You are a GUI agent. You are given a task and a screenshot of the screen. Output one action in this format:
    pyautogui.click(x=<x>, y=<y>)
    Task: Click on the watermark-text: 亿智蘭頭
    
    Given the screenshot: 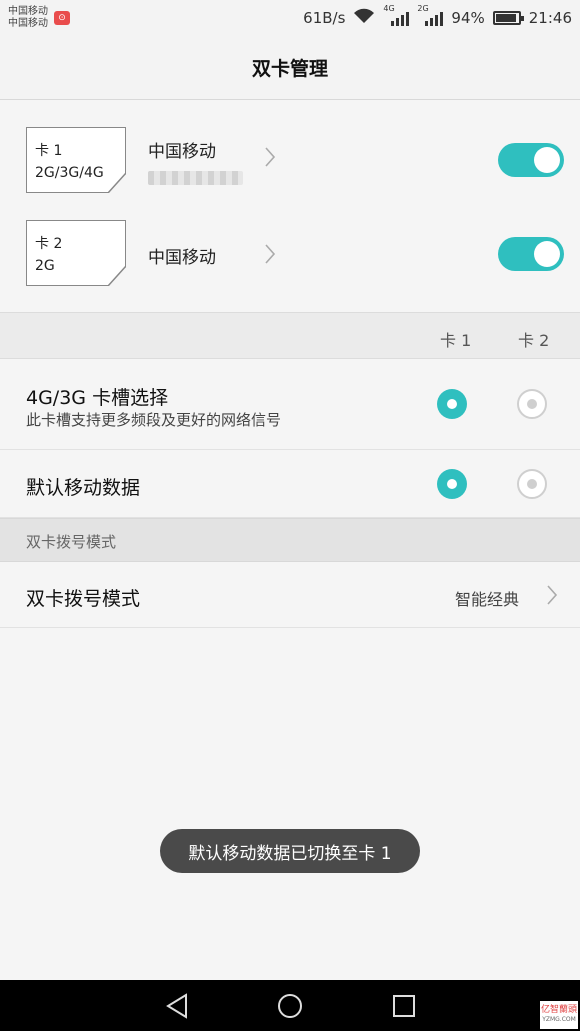 What is the action you would take?
    pyautogui.click(x=558, y=1010)
    